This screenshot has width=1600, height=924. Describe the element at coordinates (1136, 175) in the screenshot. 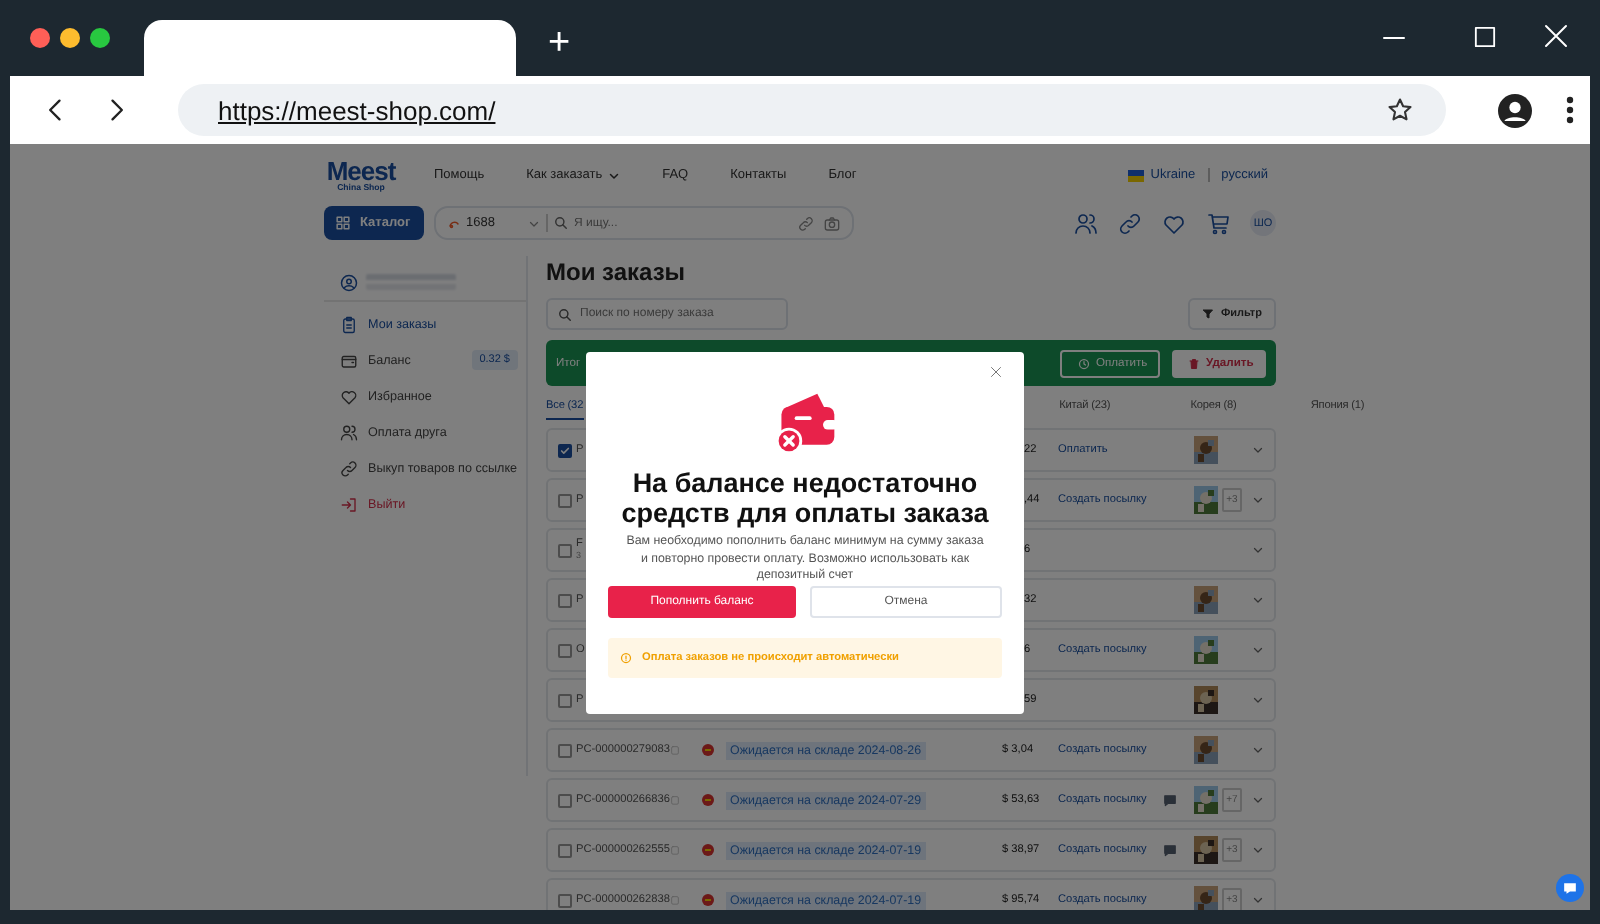

I see `flag-icon` at that location.